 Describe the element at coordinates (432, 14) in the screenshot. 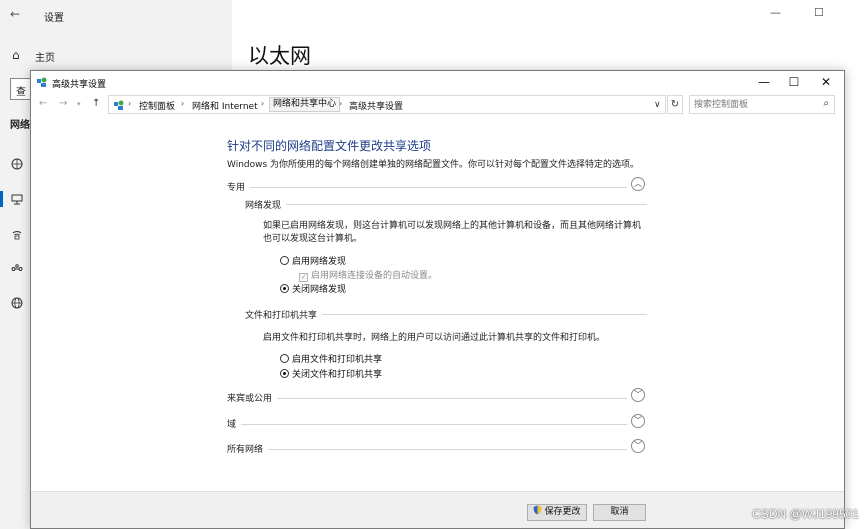

I see `settings-titlebar: ← 设置 — ☐` at that location.